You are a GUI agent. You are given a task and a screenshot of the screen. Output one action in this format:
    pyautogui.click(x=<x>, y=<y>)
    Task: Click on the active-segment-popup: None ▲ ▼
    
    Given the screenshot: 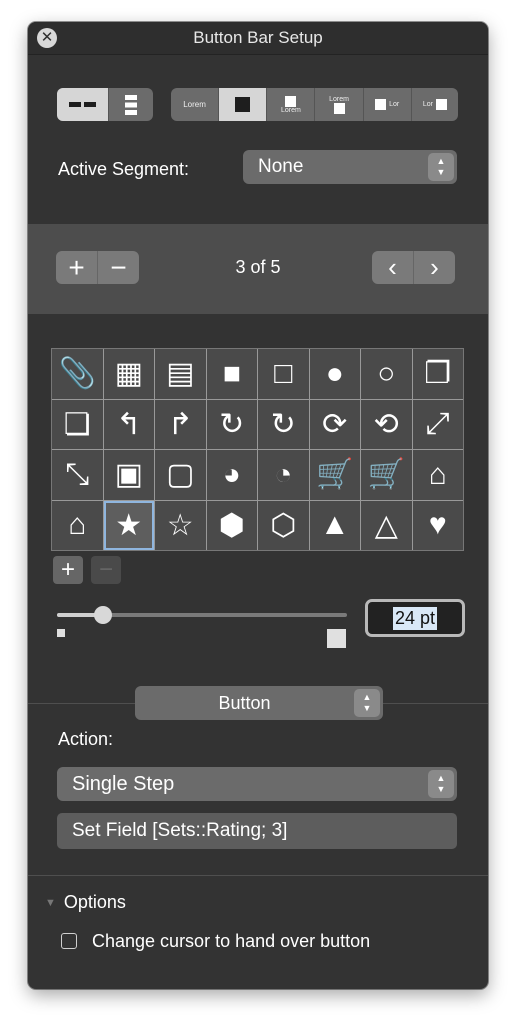 What is the action you would take?
    pyautogui.click(x=350, y=167)
    